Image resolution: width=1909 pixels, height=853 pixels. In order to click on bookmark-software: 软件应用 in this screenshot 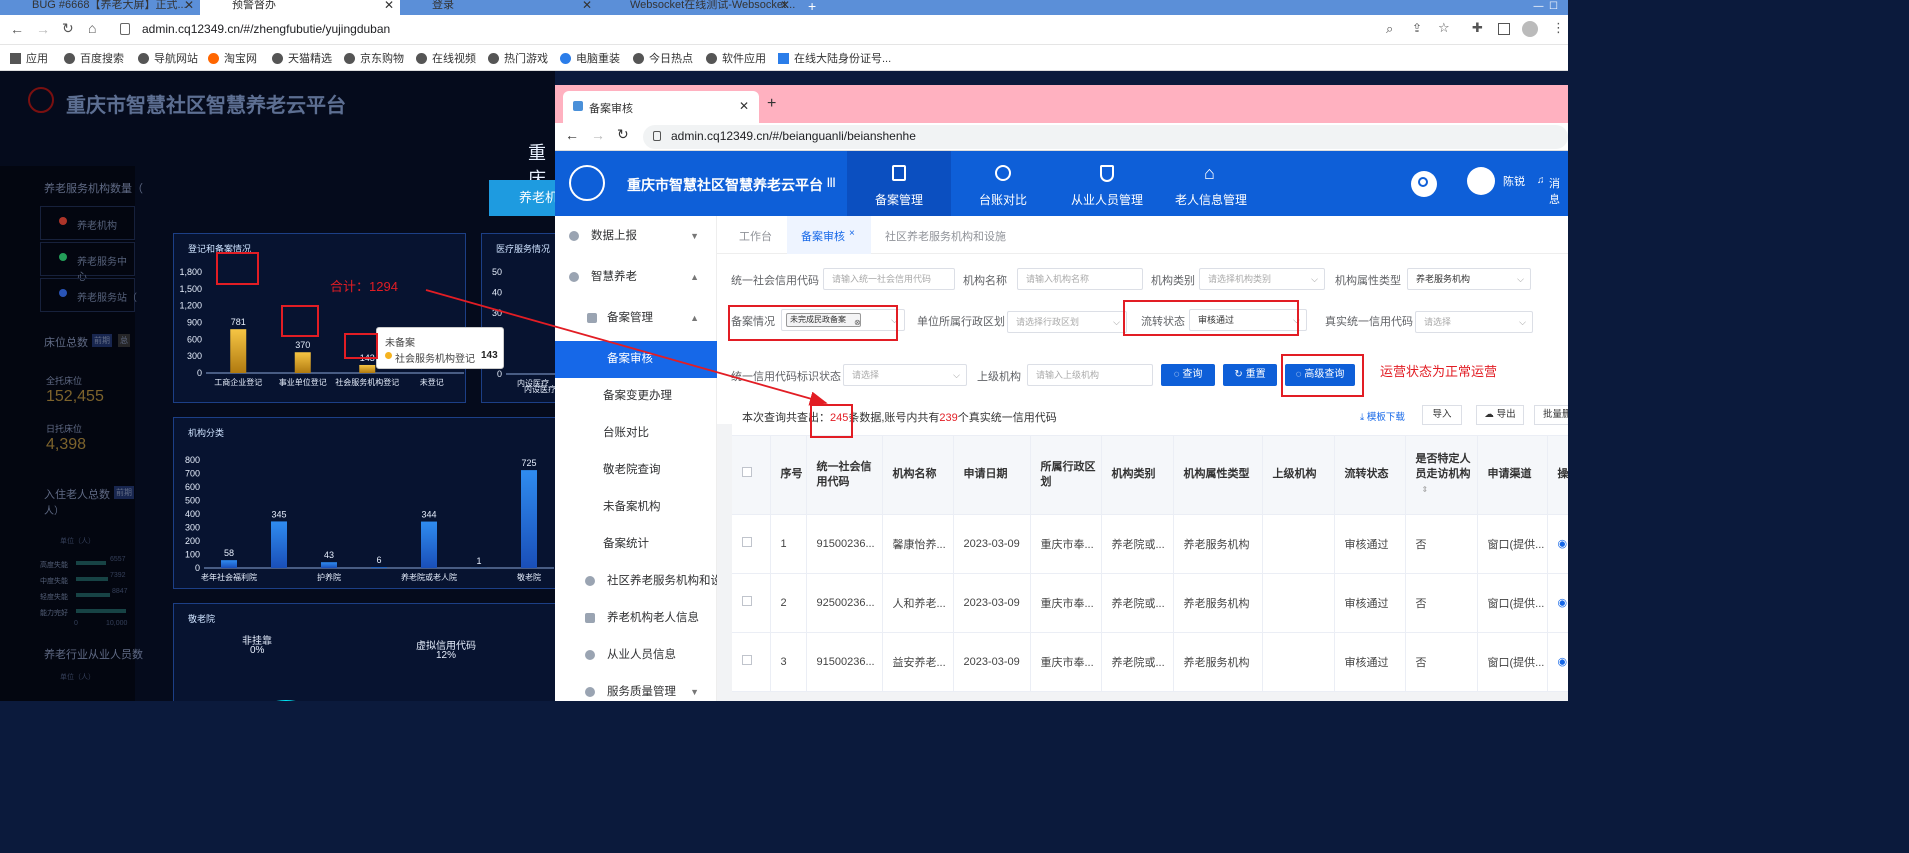, I will do `click(736, 58)`.